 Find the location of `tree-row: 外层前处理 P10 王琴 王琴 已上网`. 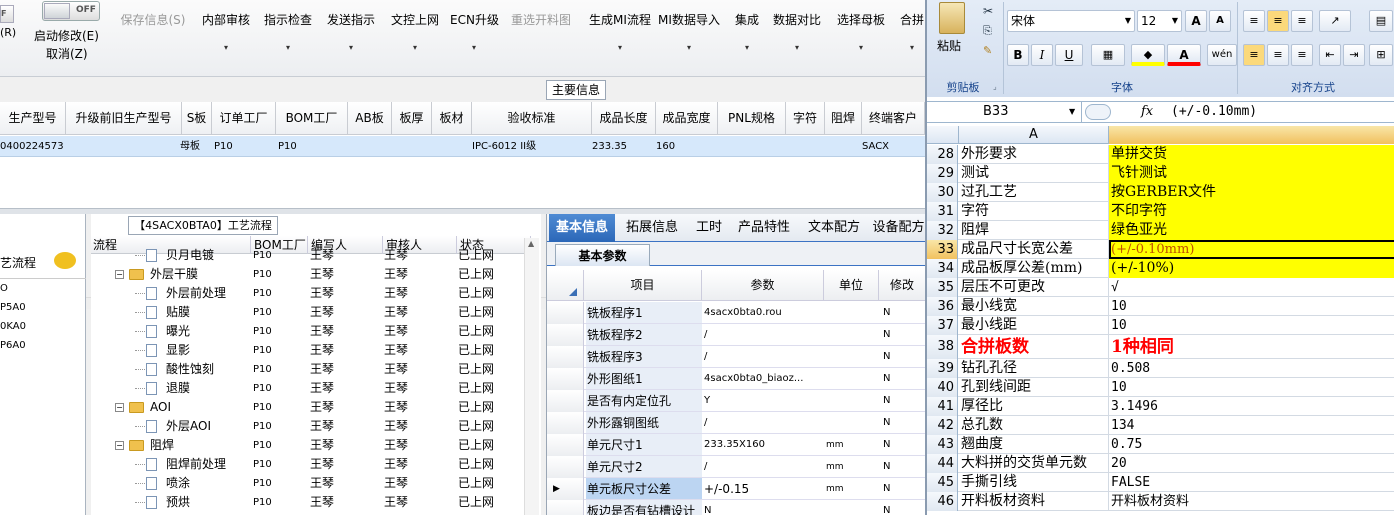

tree-row: 外层前处理 P10 王琴 王琴 已上网 is located at coordinates (311, 293).